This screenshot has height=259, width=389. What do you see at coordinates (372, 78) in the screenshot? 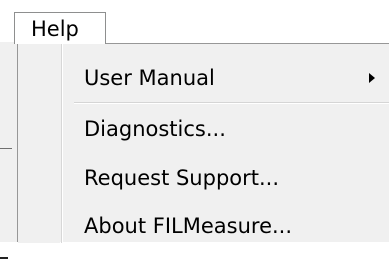
I see `chevron-right-icon` at bounding box center [372, 78].